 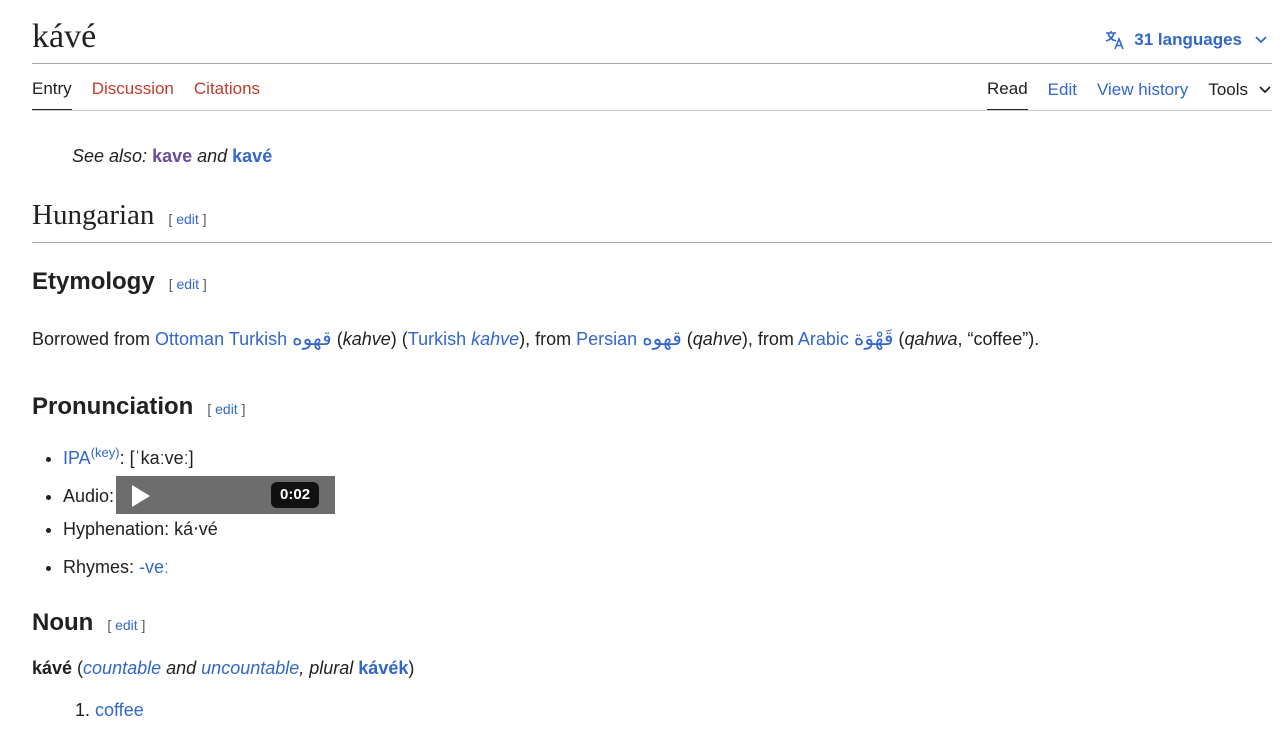 I want to click on view-tabs: Read Edit View history Tools, so click(x=1129, y=95).